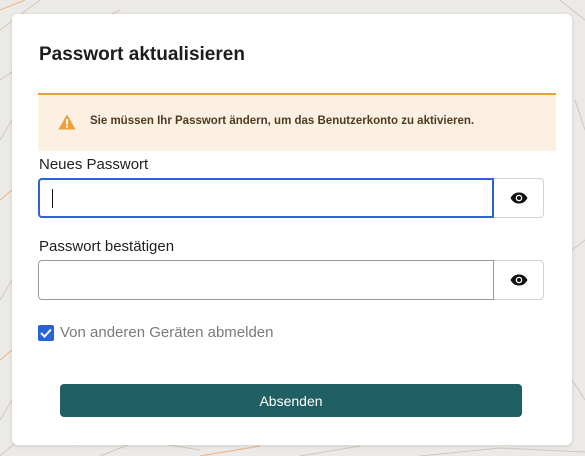  What do you see at coordinates (167, 332) in the screenshot?
I see `logout-other-devices-label: Von anderen Geräten abmelden` at bounding box center [167, 332].